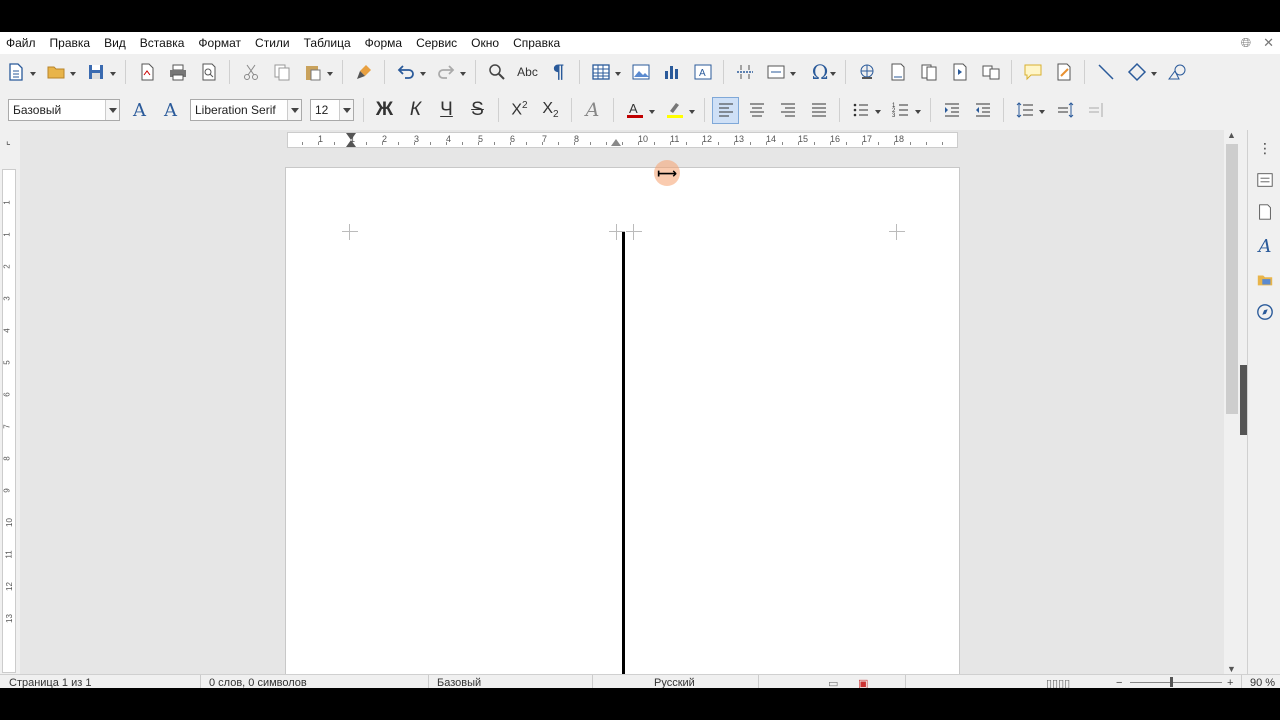 Image resolution: width=1280 pixels, height=720 pixels. Describe the element at coordinates (674, 682) in the screenshot. I see `language: Русский` at that location.